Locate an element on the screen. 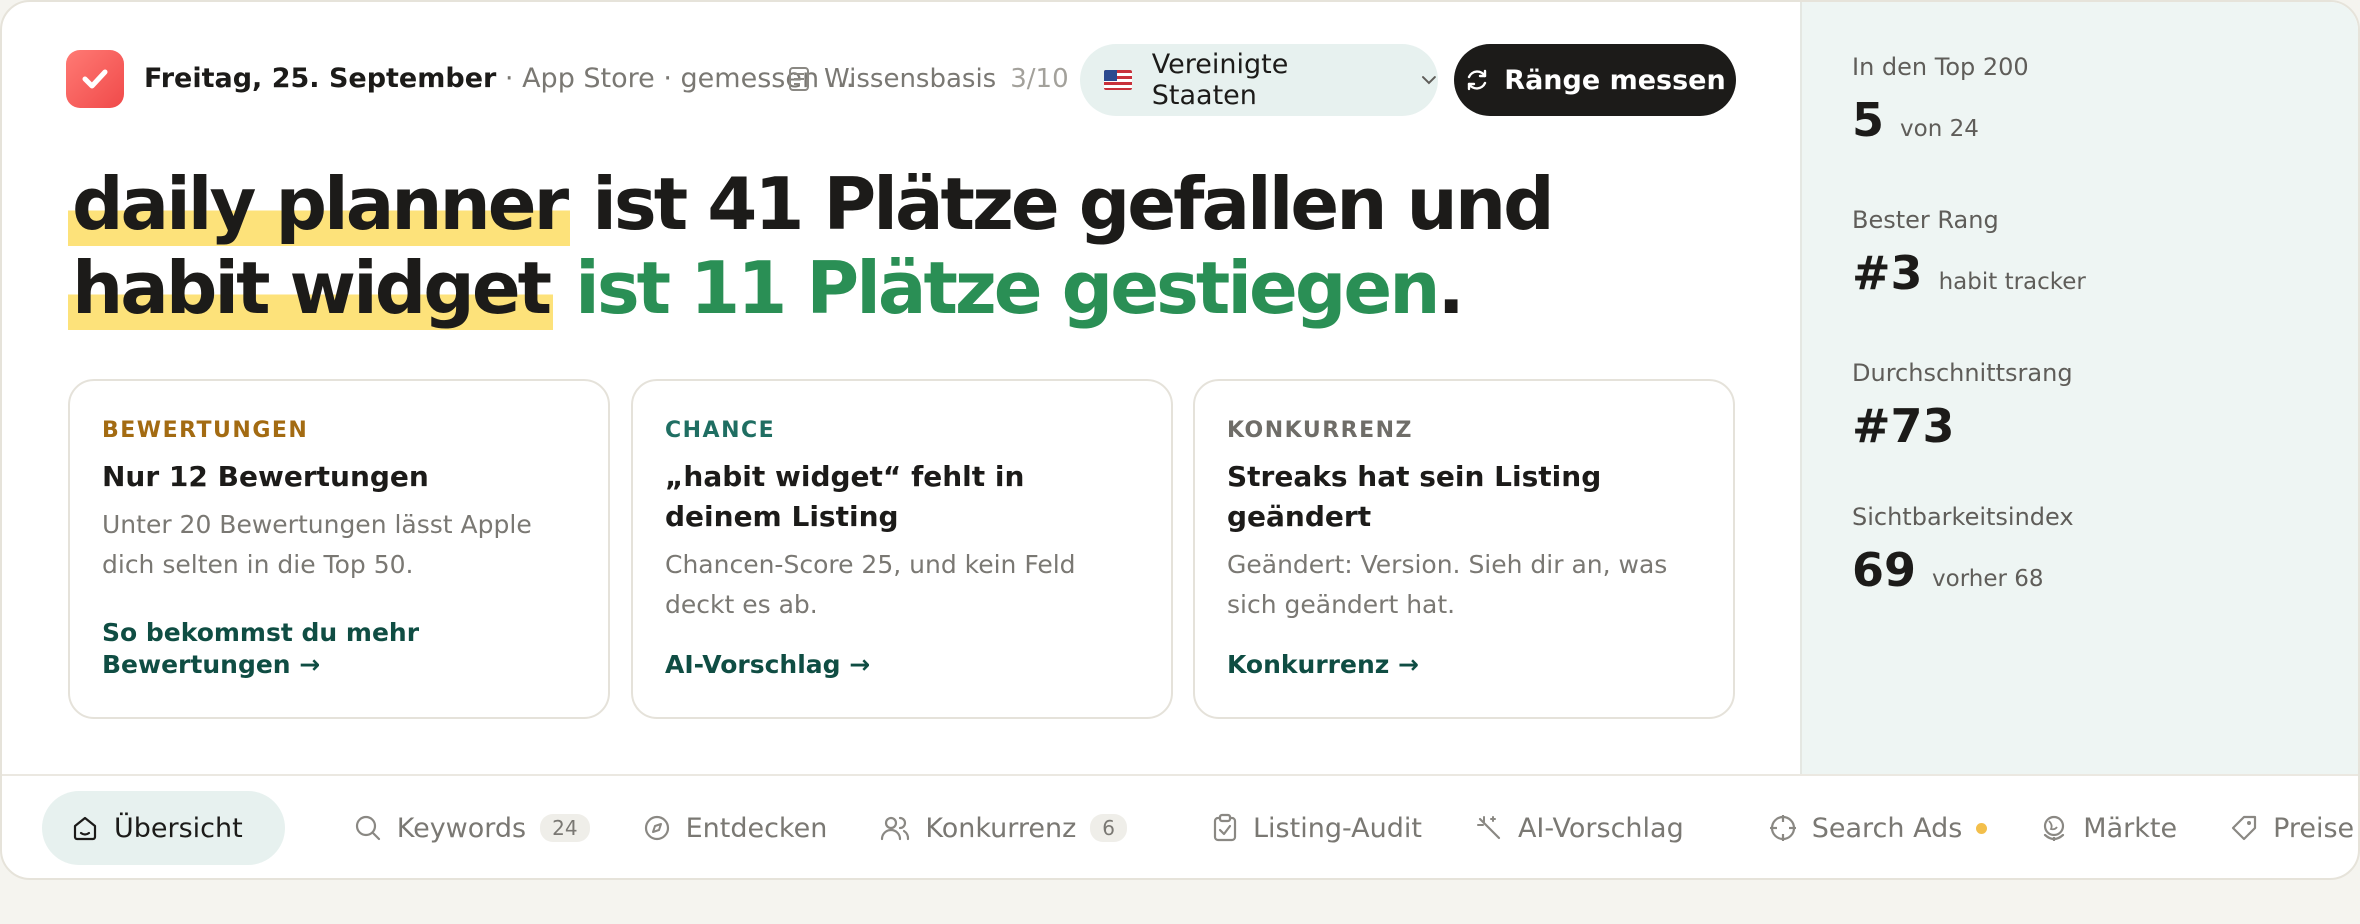 The height and width of the screenshot is (924, 2360). card-title: Nur 12 Bewertungen is located at coordinates (265, 476).